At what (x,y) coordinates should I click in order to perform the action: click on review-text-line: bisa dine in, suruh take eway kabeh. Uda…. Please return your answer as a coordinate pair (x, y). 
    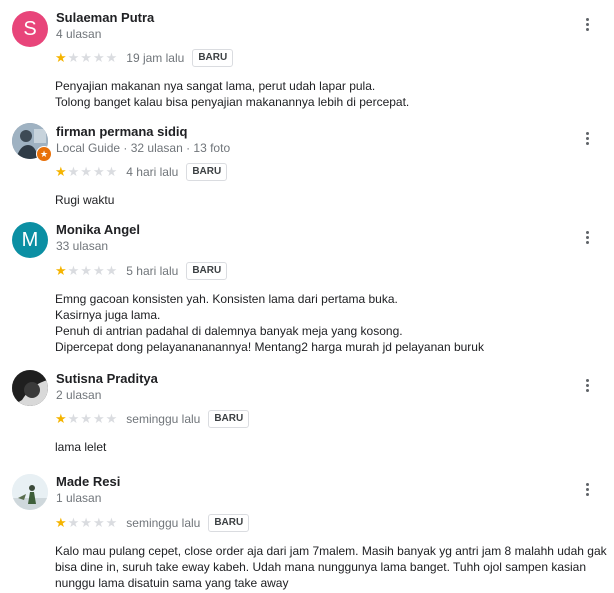
    Looking at the image, I should click on (321, 567).